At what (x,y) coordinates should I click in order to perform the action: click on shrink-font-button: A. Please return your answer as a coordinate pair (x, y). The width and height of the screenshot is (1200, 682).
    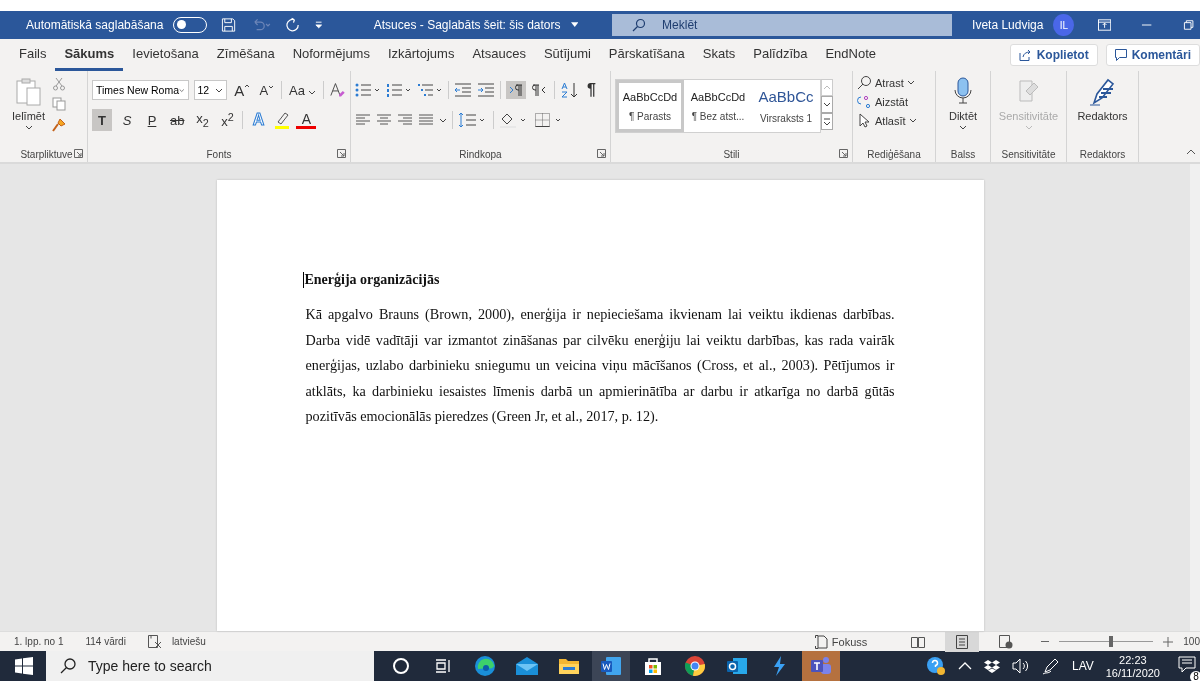
    Looking at the image, I should click on (267, 90).